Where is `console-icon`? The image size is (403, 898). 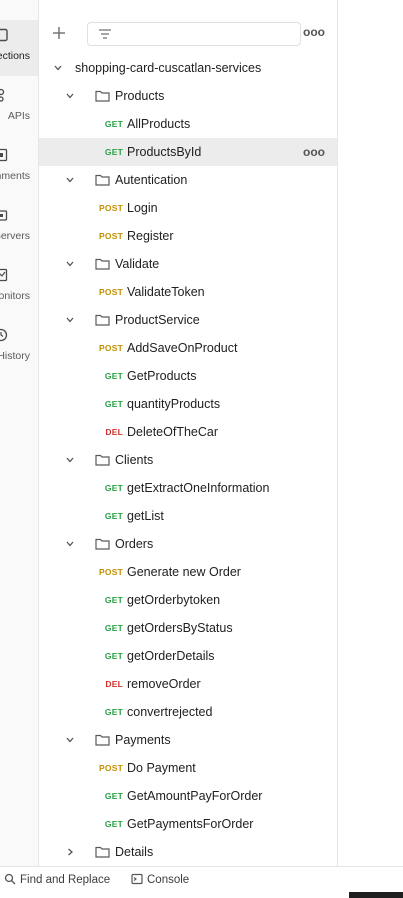 console-icon is located at coordinates (137, 879).